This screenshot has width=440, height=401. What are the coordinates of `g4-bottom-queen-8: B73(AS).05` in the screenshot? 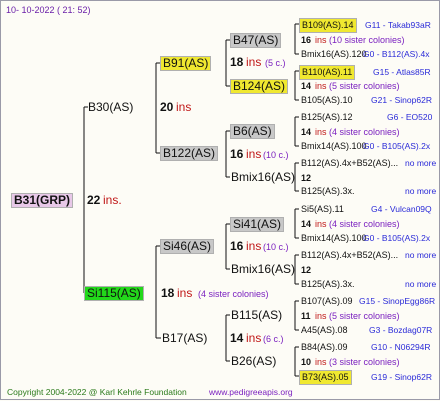 It's located at (325, 377).